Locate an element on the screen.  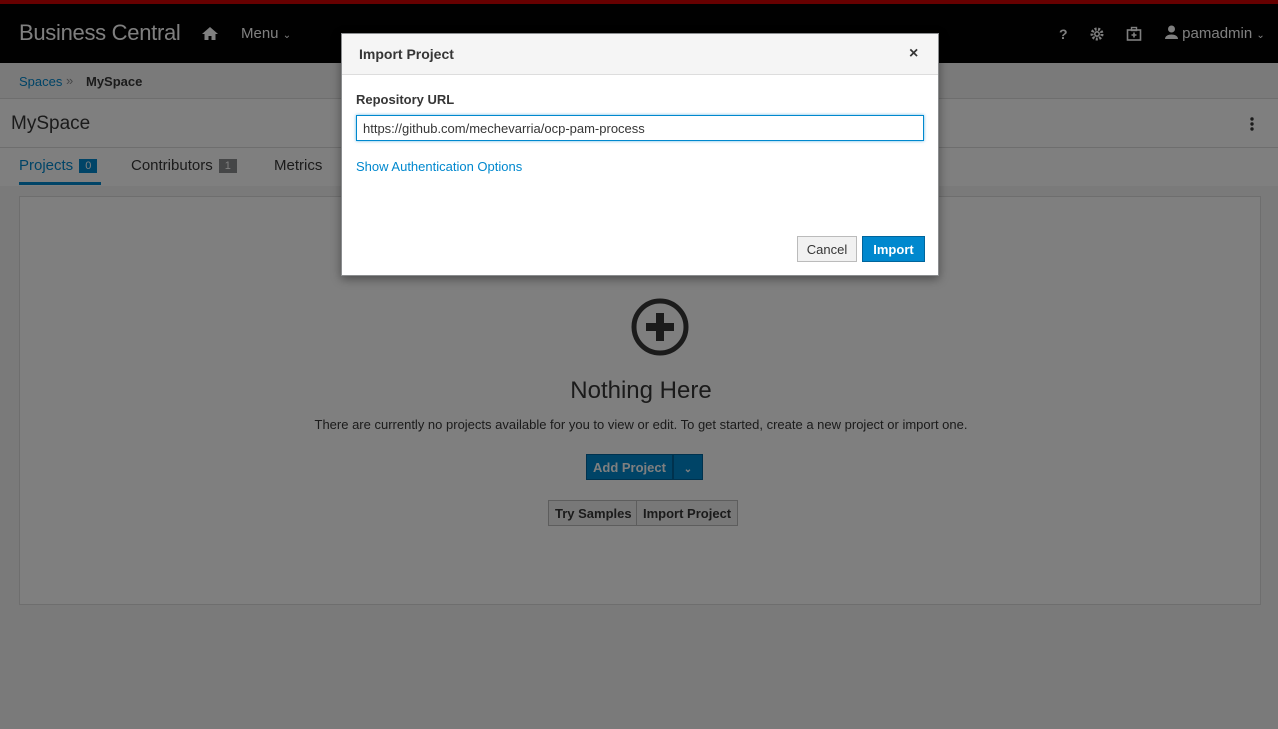
modal-title: Import Project is located at coordinates (406, 54).